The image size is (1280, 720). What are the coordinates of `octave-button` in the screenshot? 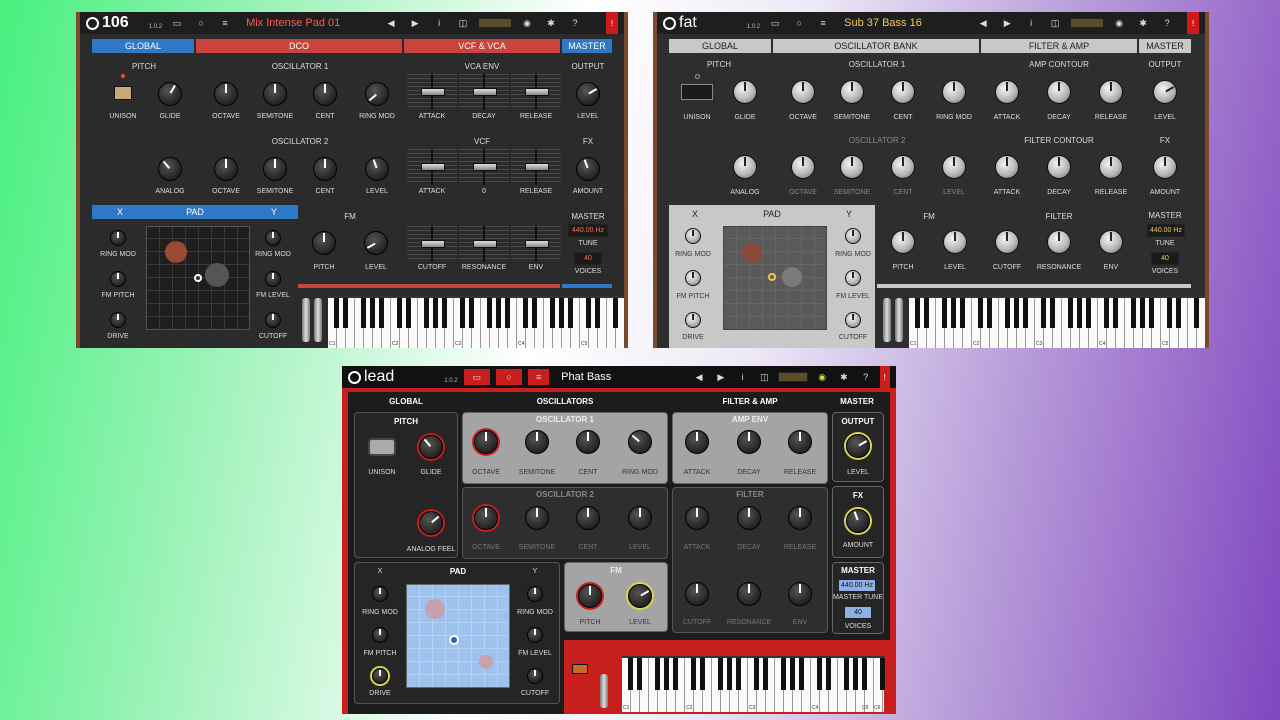 It's located at (580, 669).